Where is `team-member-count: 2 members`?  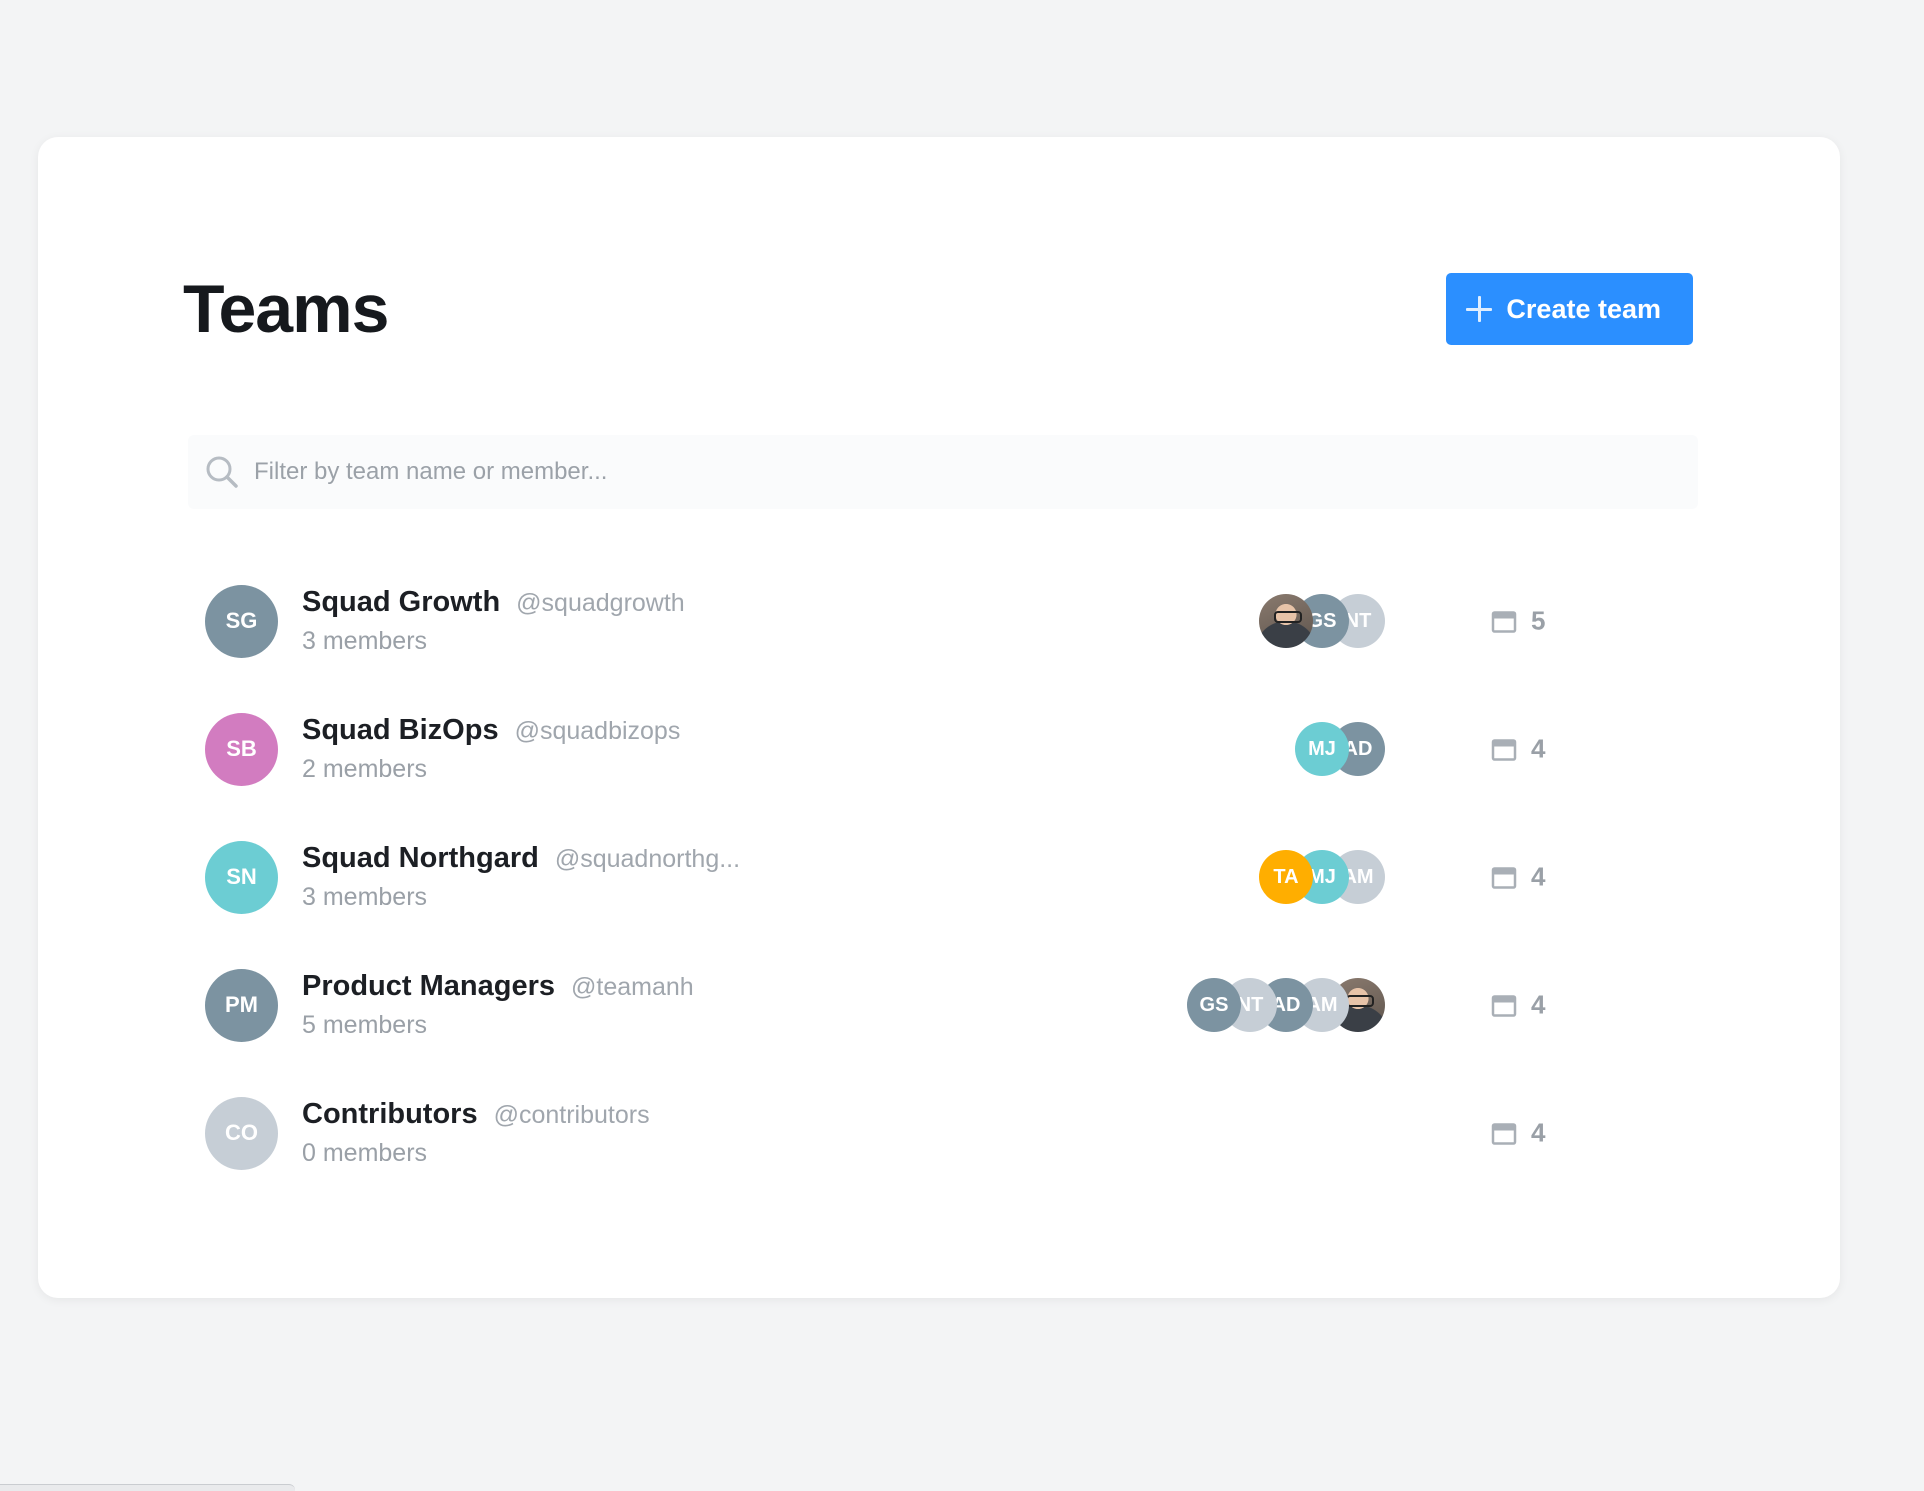 team-member-count: 2 members is located at coordinates (365, 769).